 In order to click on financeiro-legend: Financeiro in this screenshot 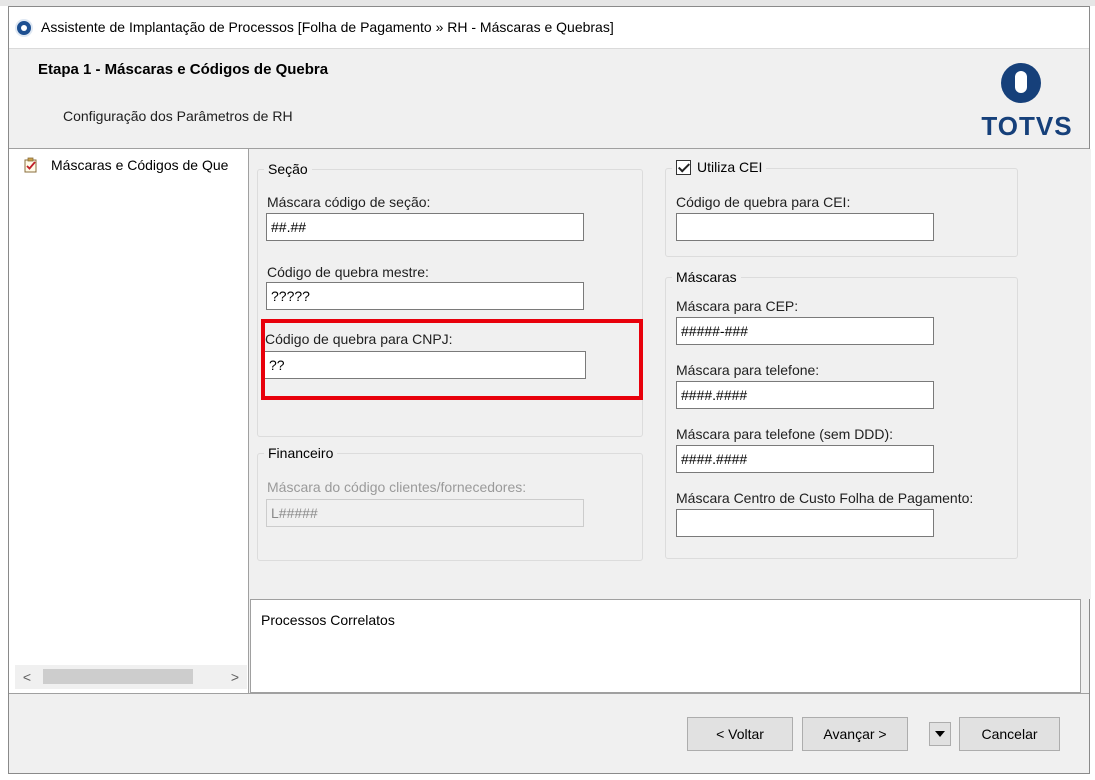, I will do `click(301, 453)`.